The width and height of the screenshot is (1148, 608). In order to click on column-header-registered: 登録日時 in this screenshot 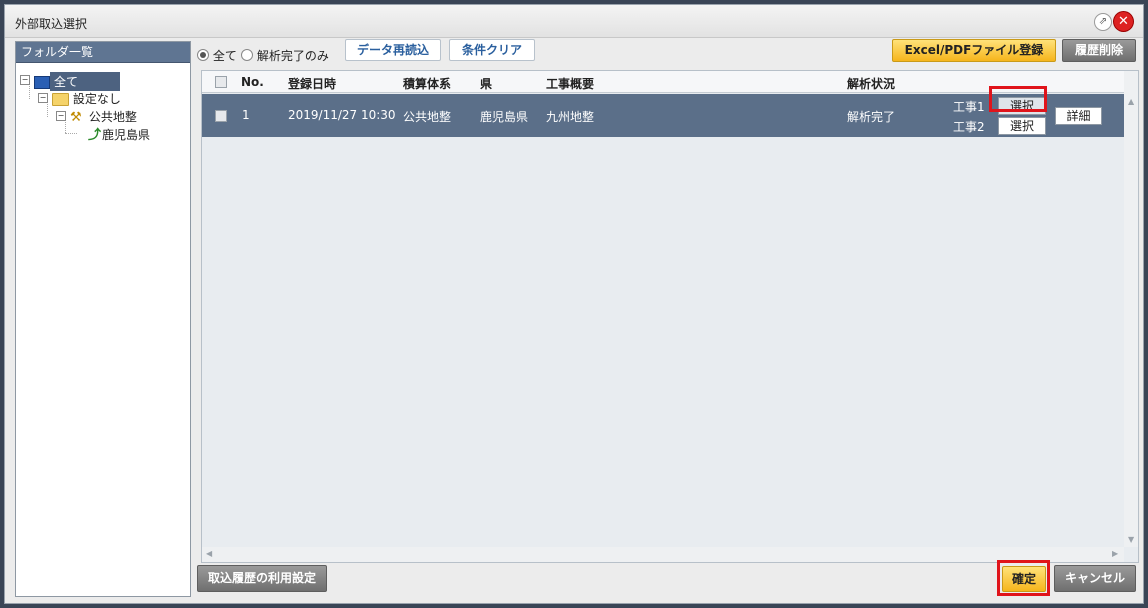, I will do `click(312, 84)`.